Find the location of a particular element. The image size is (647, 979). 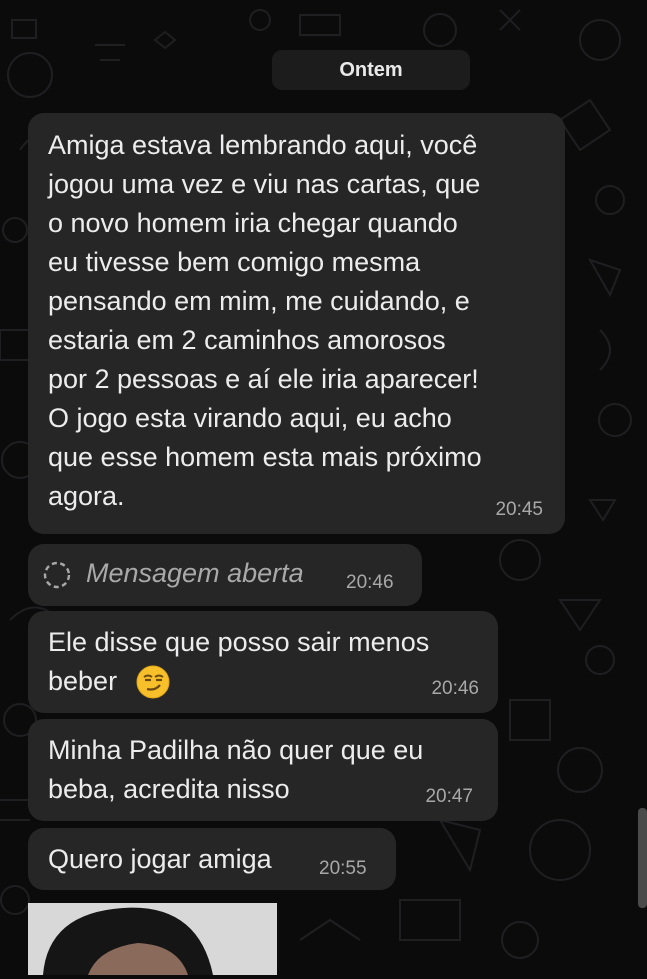

message-time: 20:55 is located at coordinates (343, 868).